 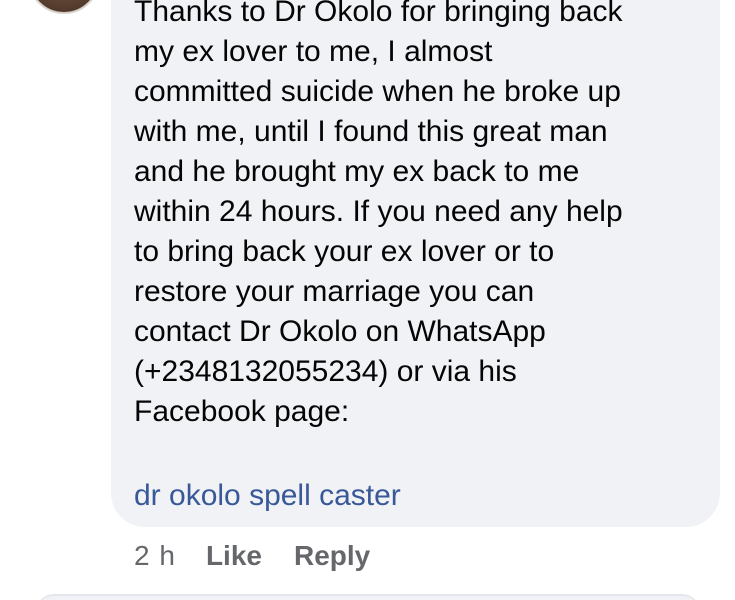 I want to click on comment-line: restore your marriage you can, so click(x=334, y=291).